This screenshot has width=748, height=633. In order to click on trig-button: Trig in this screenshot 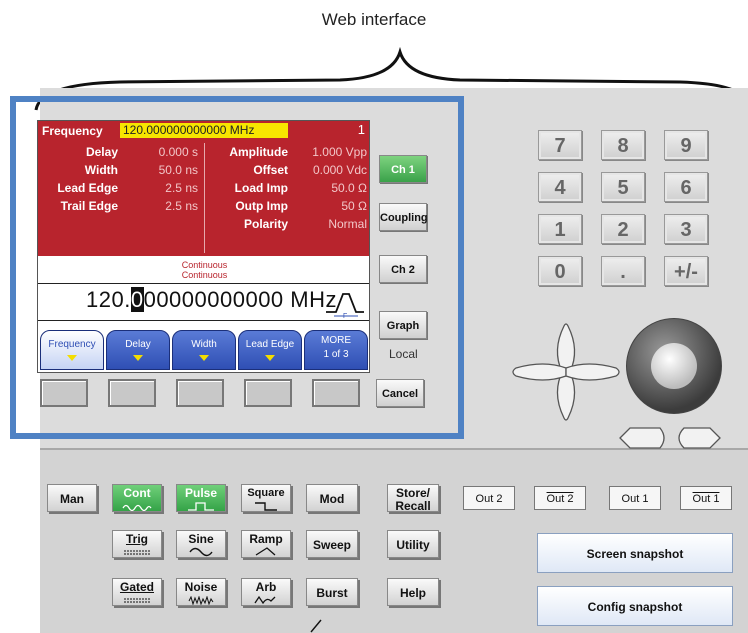, I will do `click(137, 544)`.